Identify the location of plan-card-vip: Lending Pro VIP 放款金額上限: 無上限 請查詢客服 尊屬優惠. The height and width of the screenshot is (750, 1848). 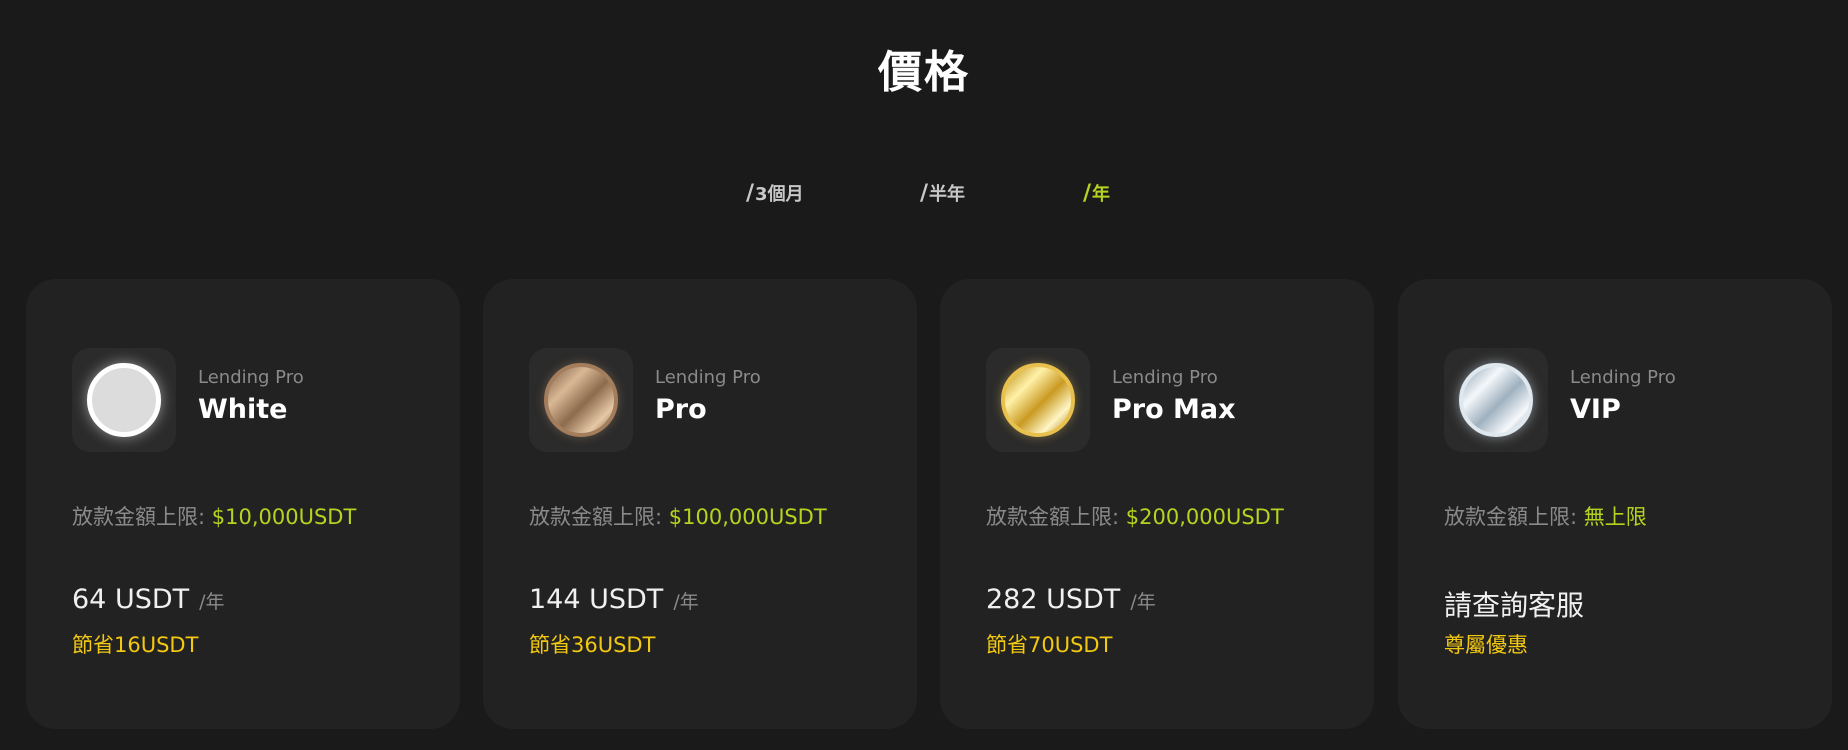
(1615, 504).